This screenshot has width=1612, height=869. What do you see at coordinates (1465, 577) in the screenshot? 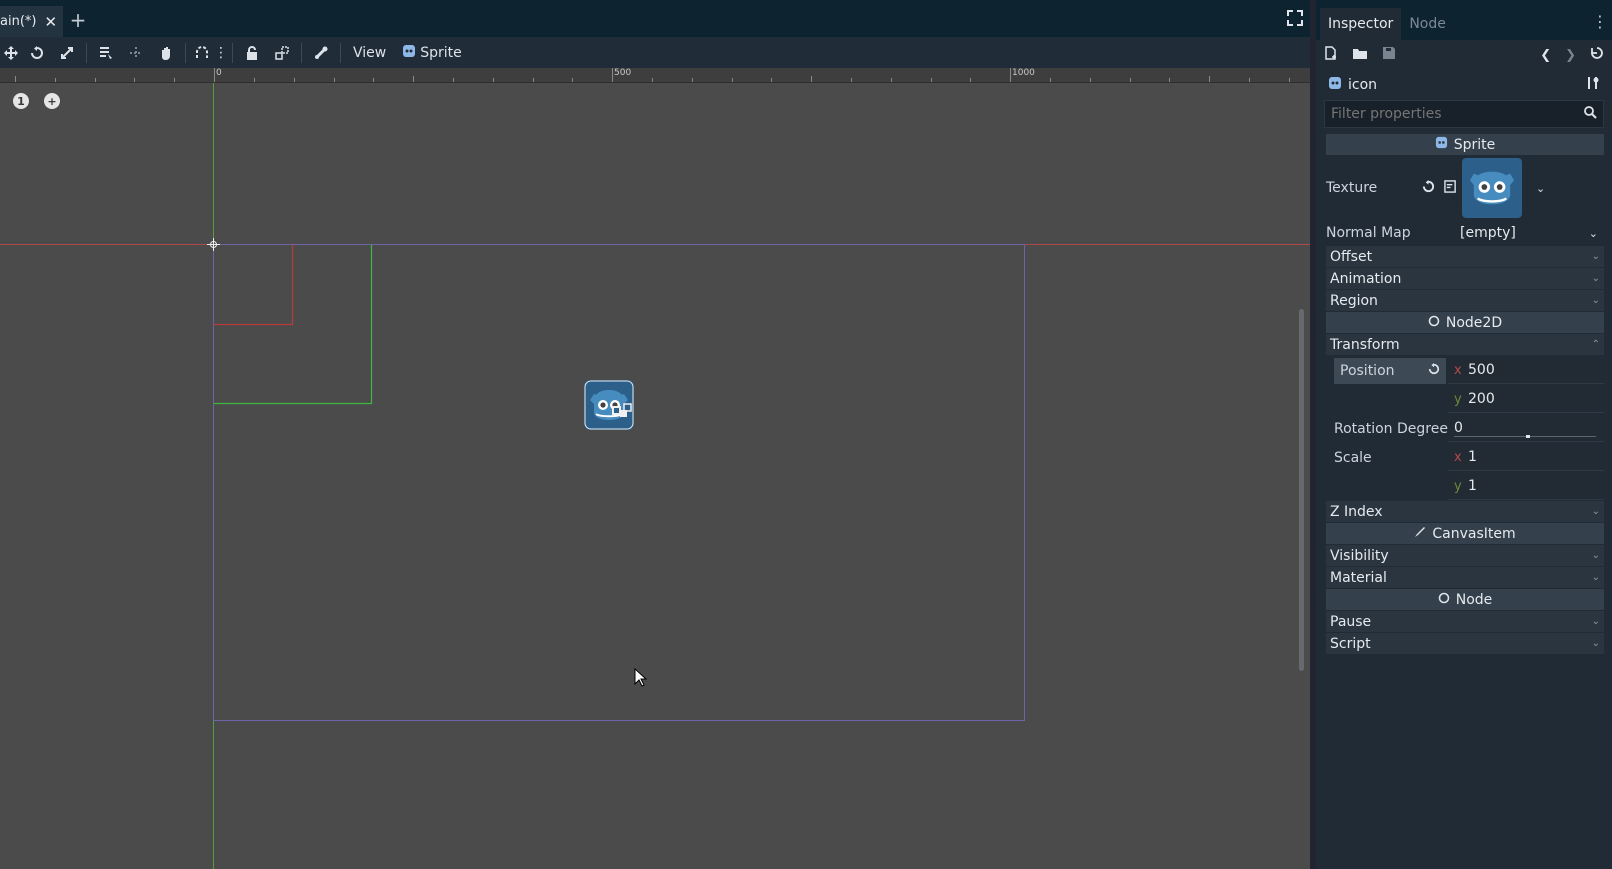
I see `group-material: Material ⌄` at bounding box center [1465, 577].